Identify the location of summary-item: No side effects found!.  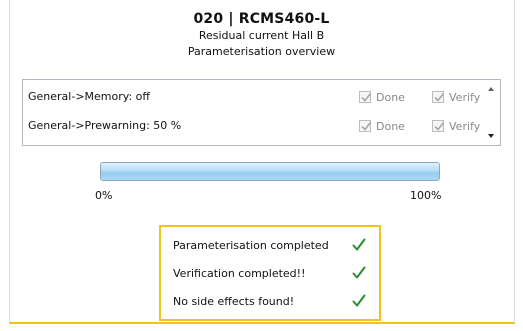
(273, 302).